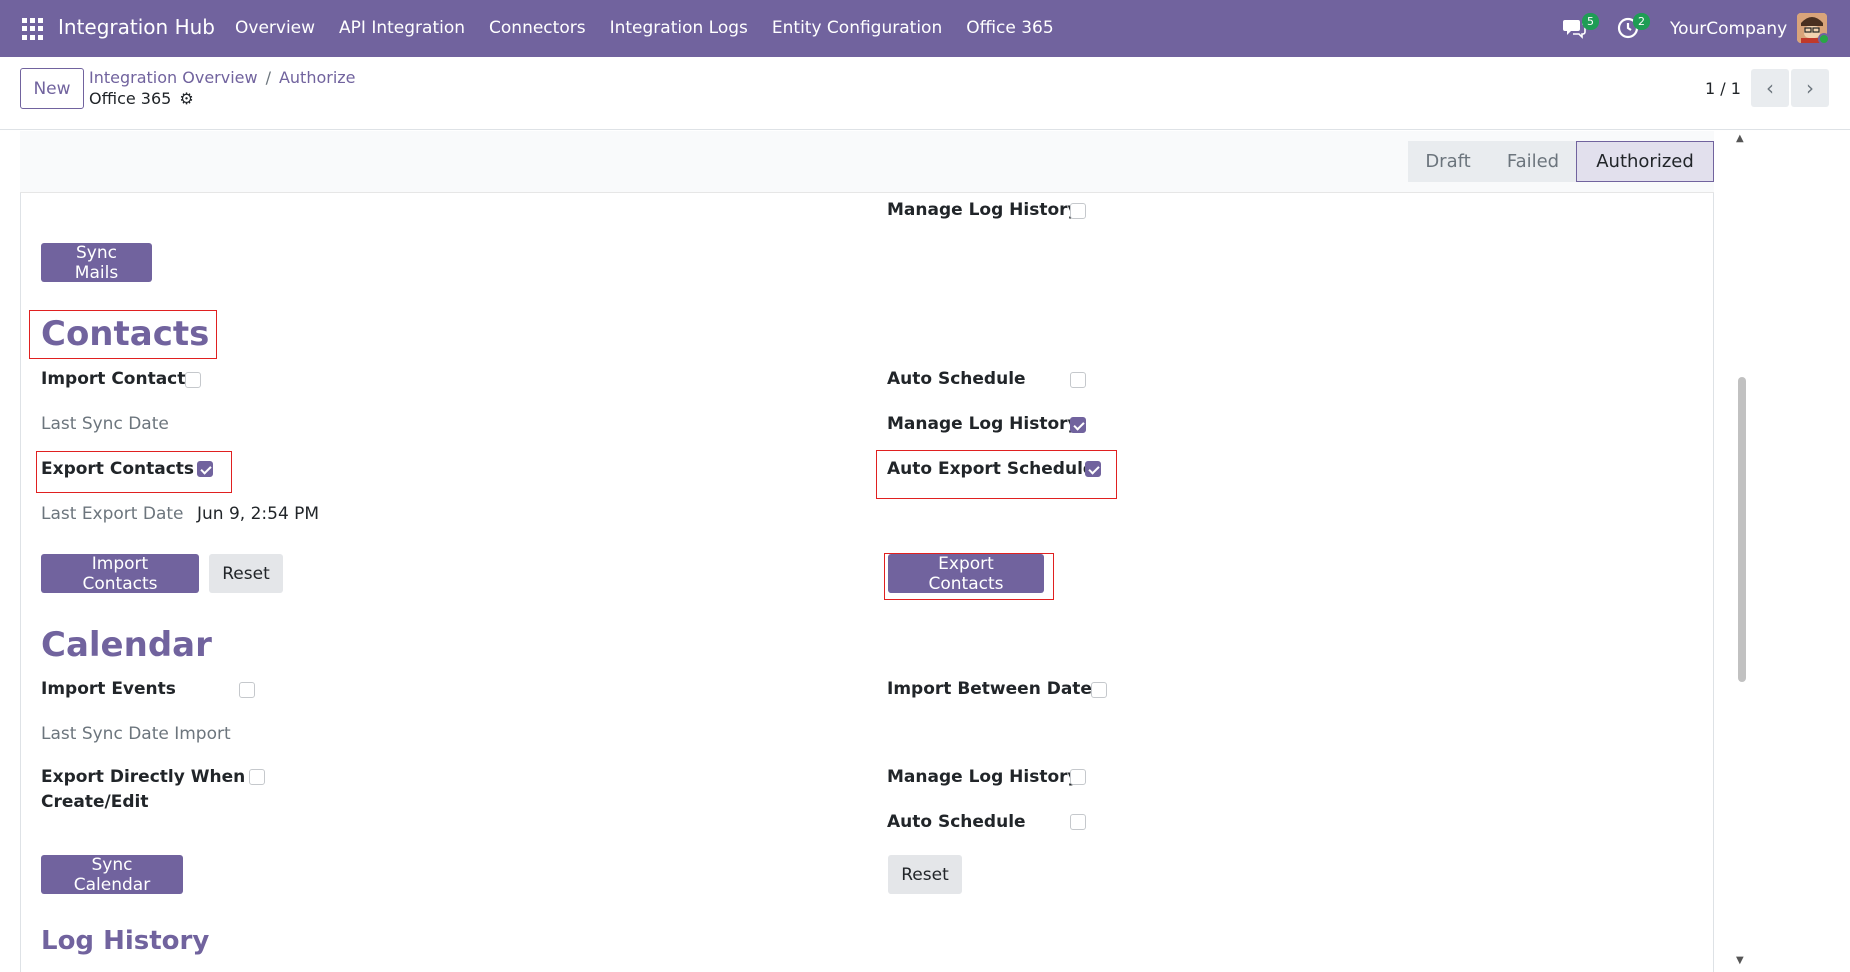 Image resolution: width=1850 pixels, height=972 pixels. What do you see at coordinates (247, 690) in the screenshot?
I see `import-events-checkbox` at bounding box center [247, 690].